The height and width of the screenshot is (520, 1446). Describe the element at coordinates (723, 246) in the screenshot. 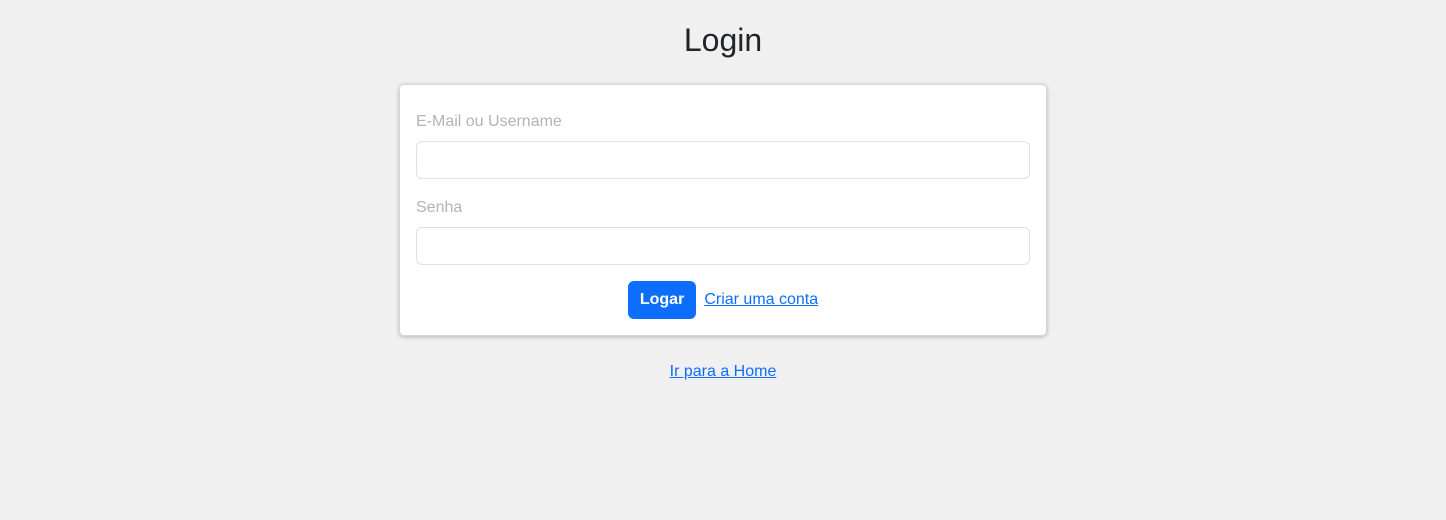

I see `password-field` at that location.